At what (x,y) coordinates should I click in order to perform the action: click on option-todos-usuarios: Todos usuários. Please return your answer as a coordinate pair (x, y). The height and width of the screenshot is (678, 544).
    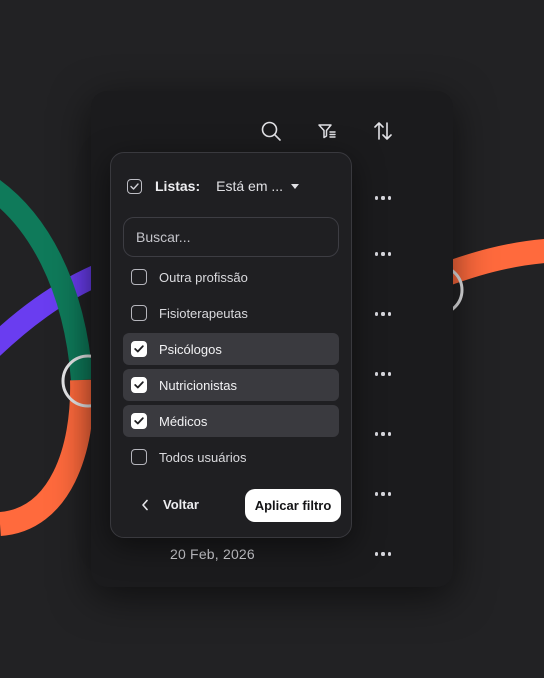
    Looking at the image, I should click on (231, 457).